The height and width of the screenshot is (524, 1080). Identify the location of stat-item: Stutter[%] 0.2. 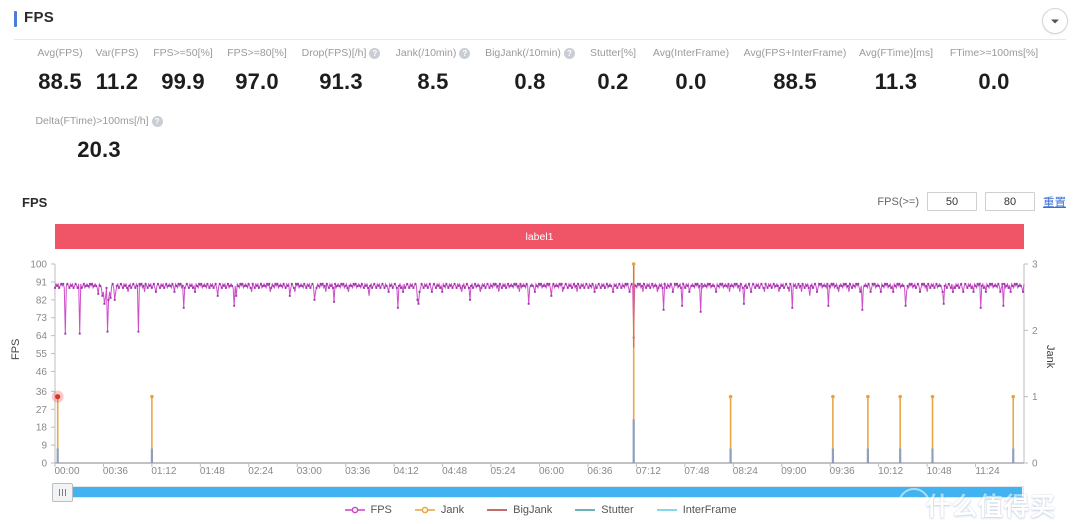
(613, 71).